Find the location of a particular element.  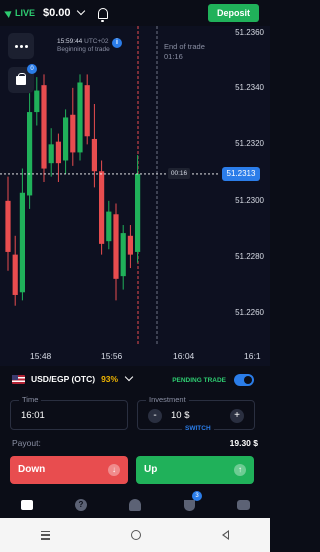

portfolio-count-badge: 0 is located at coordinates (32, 69).